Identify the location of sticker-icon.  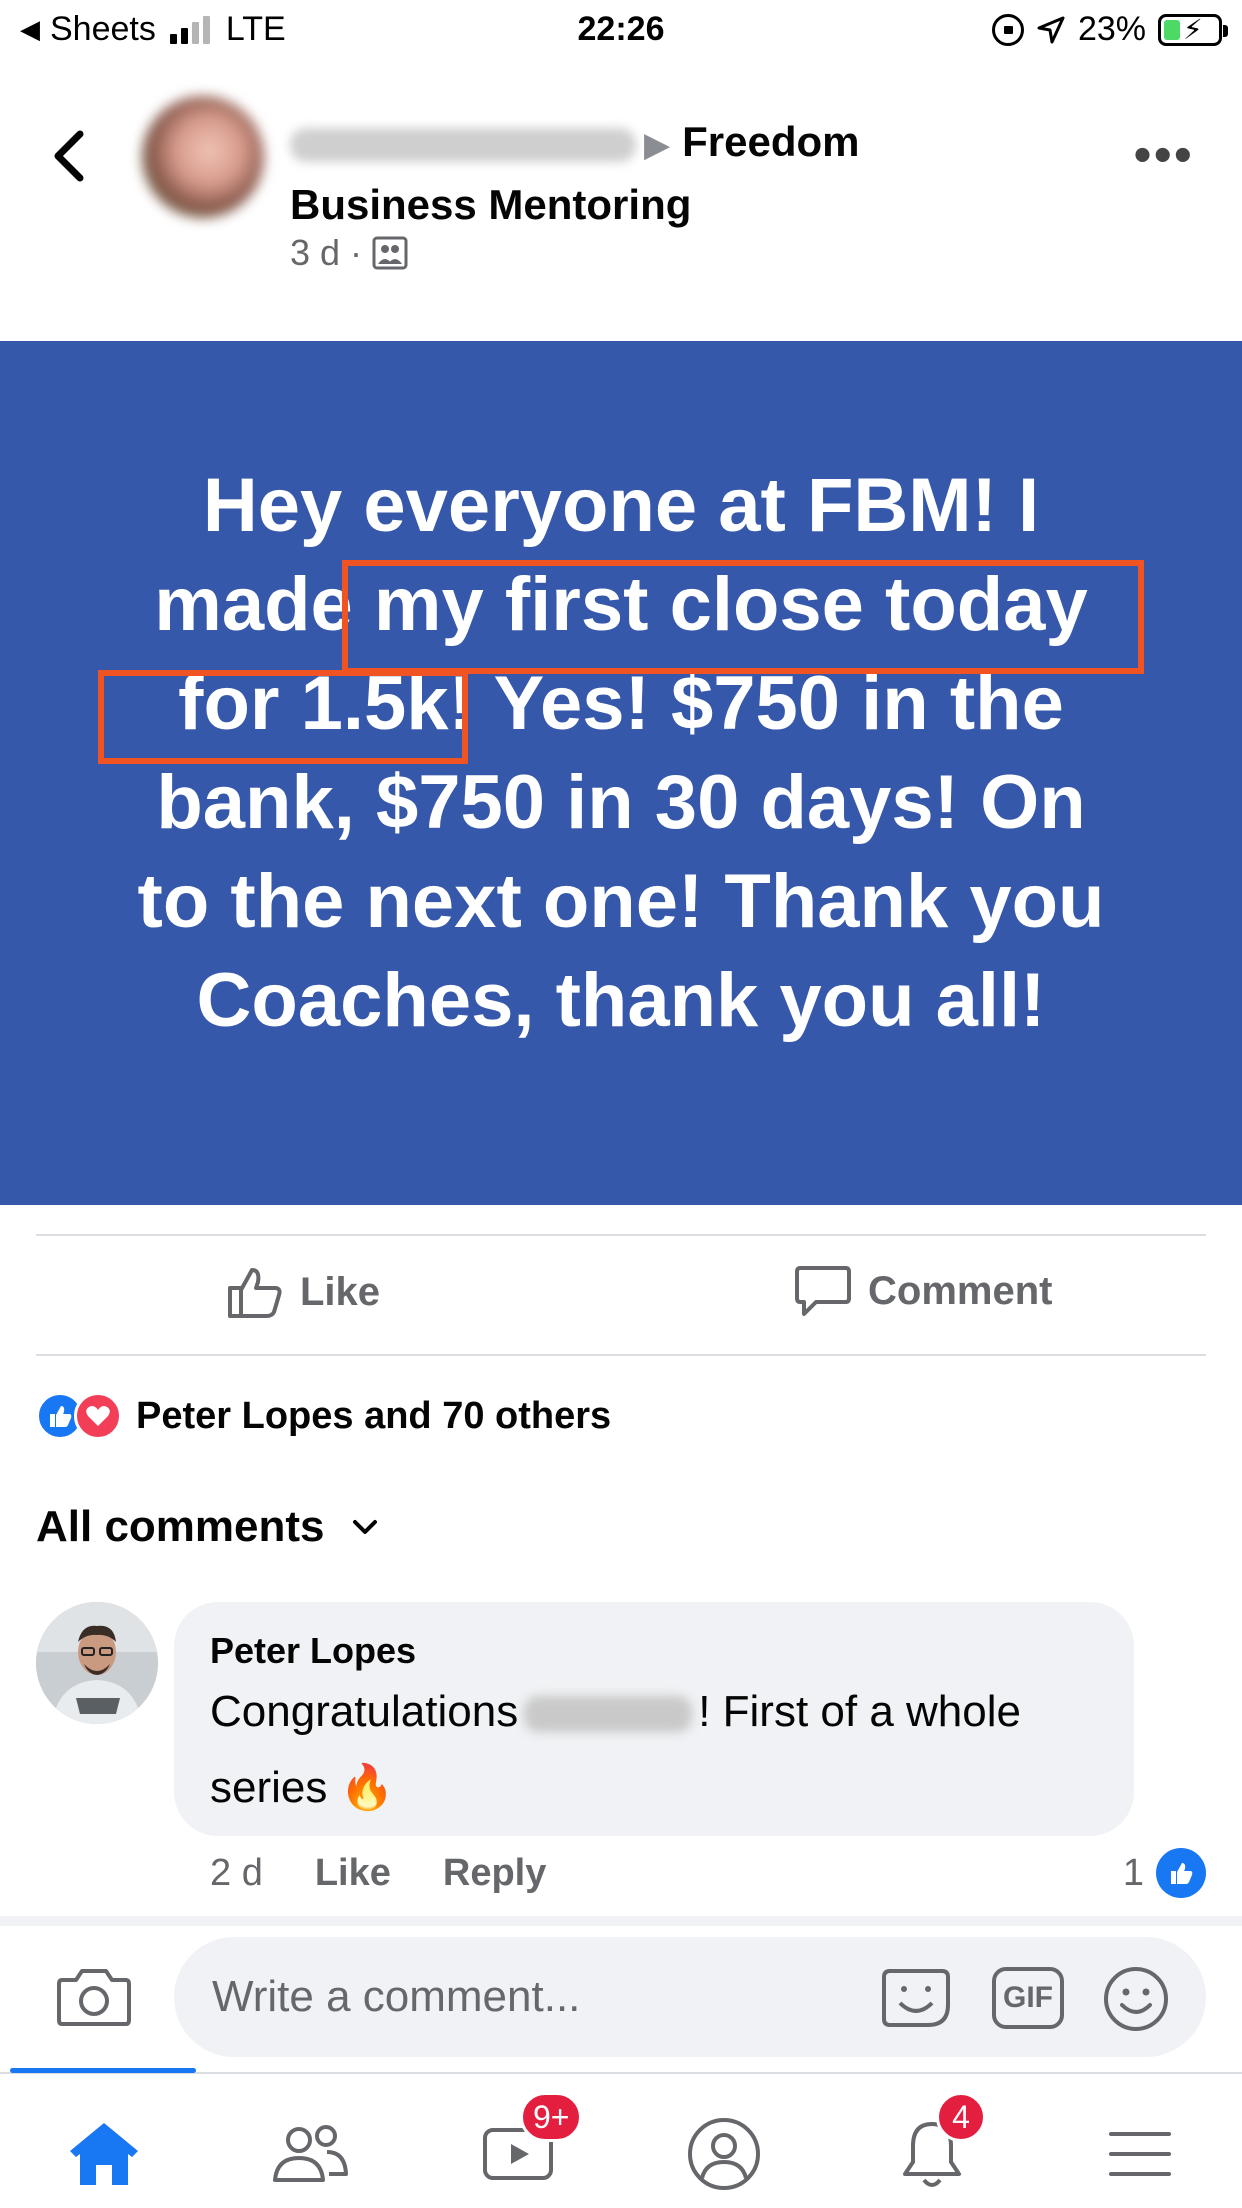
(916, 1998).